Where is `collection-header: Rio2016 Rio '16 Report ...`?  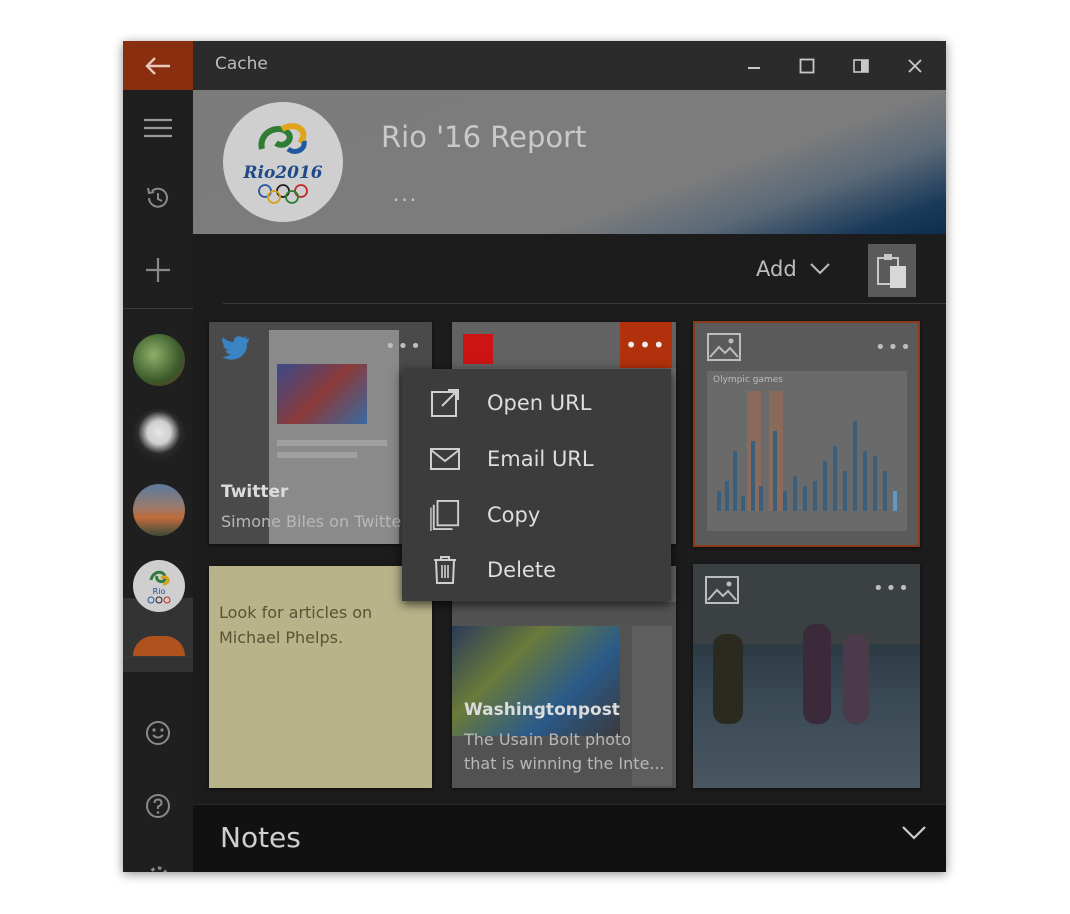 collection-header: Rio2016 Rio '16 Report ... is located at coordinates (569, 162).